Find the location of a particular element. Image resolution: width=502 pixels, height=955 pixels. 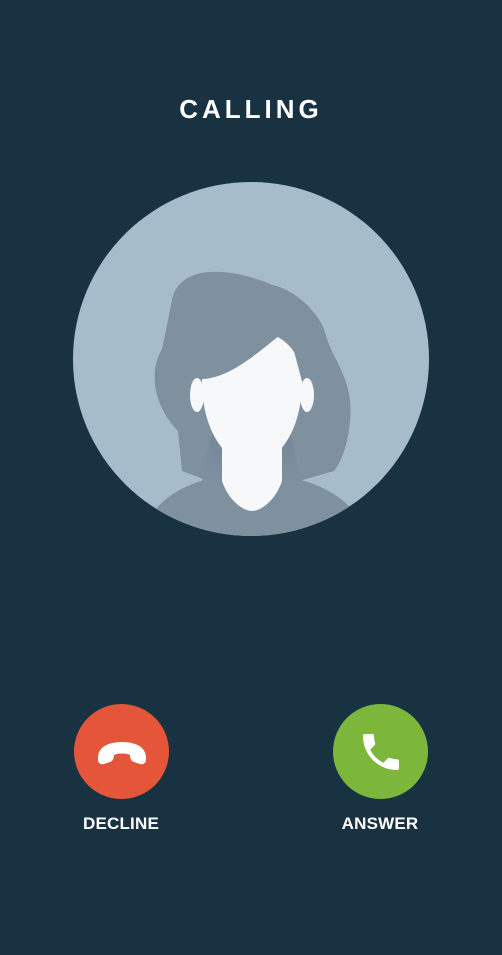

phone-icon is located at coordinates (380, 751).